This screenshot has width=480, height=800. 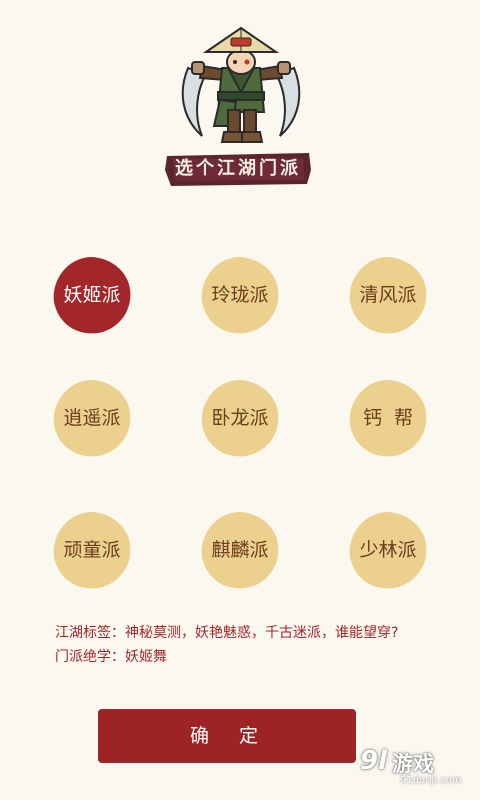 I want to click on sect-option-shaolin: 少林派, so click(x=388, y=550).